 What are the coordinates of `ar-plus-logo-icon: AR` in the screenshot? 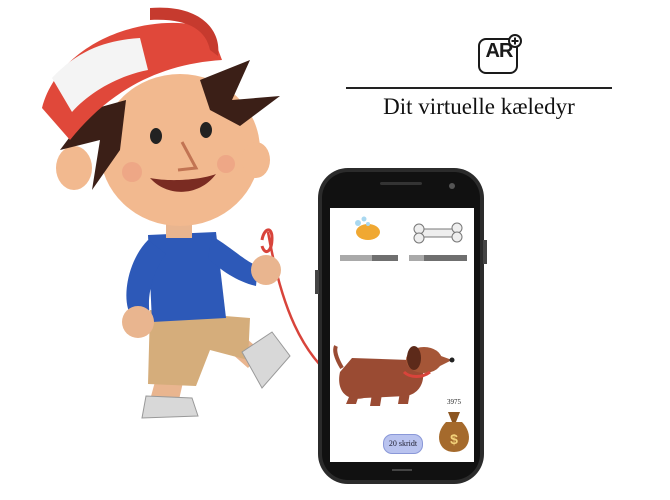 It's located at (500, 54).